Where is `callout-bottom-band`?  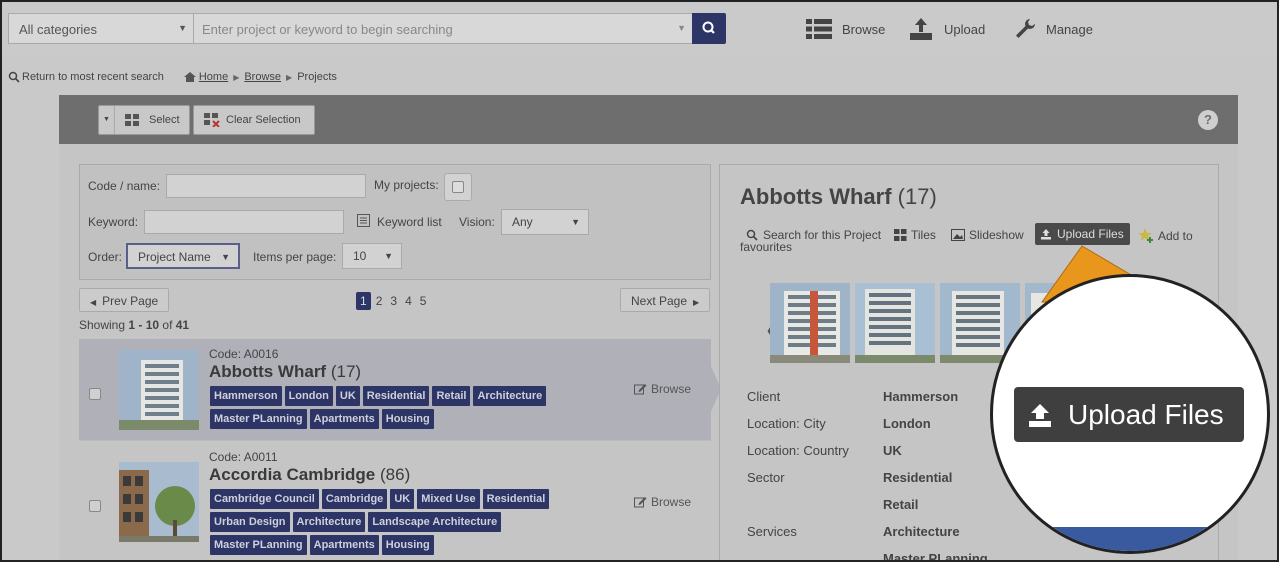 callout-bottom-band is located at coordinates (1130, 539).